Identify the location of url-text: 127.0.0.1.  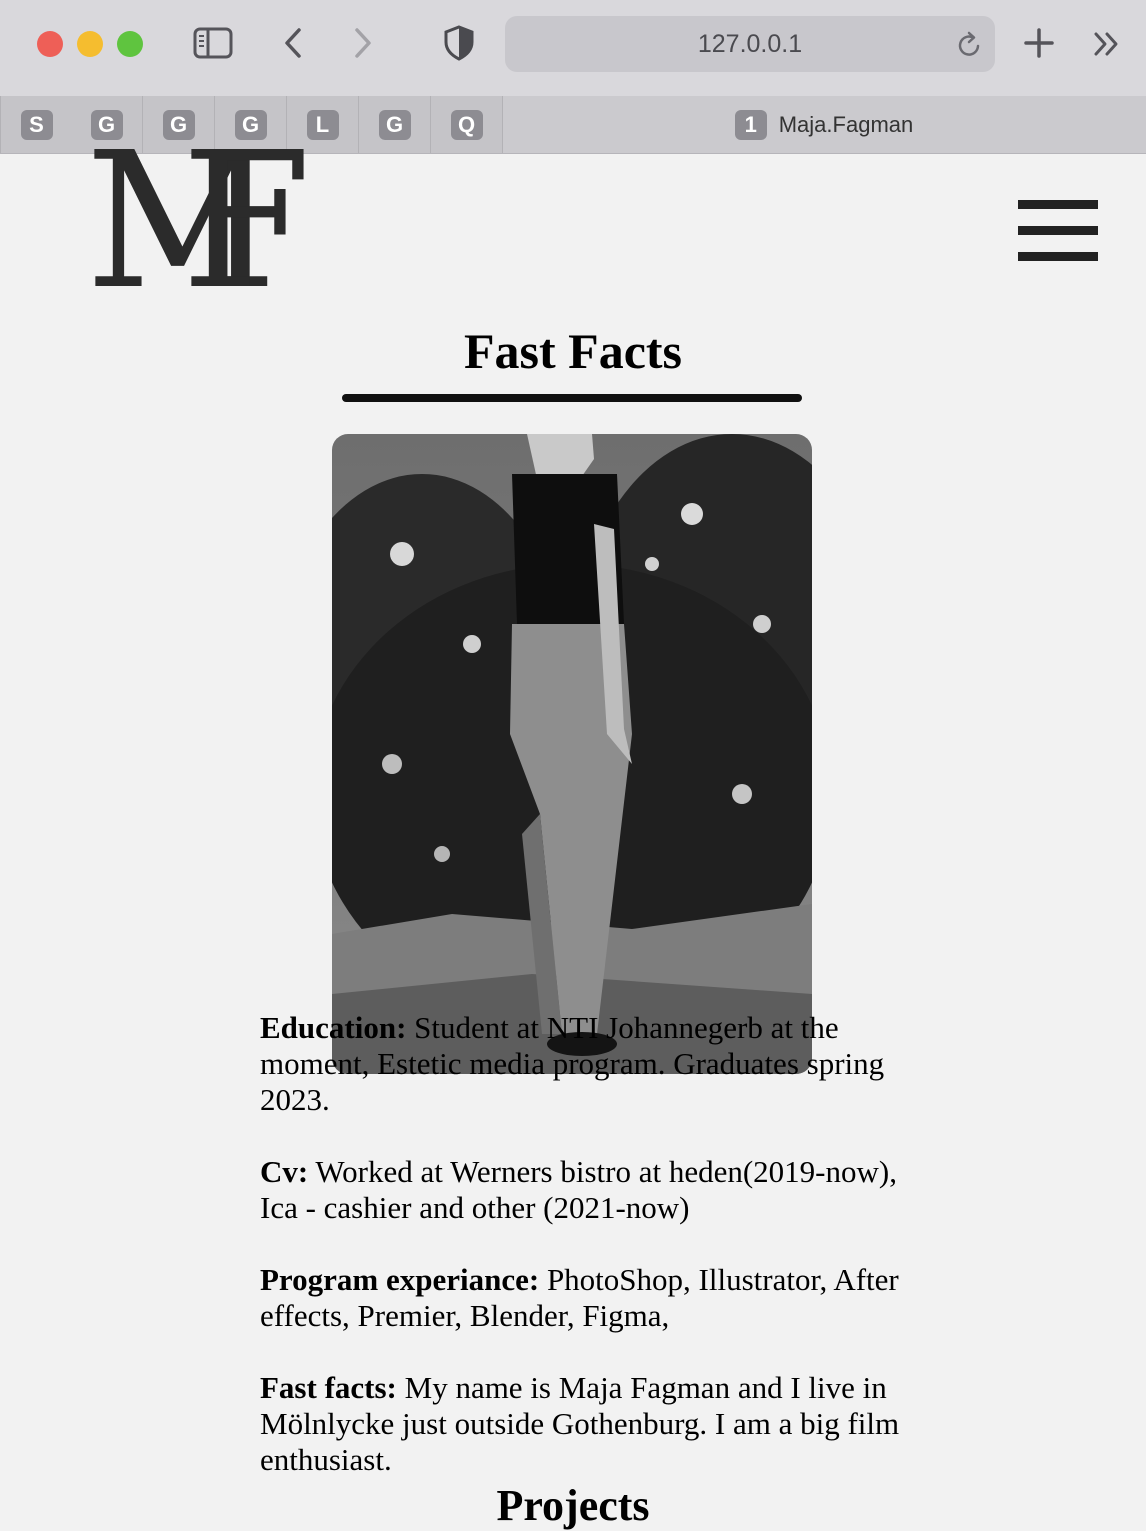
(750, 44).